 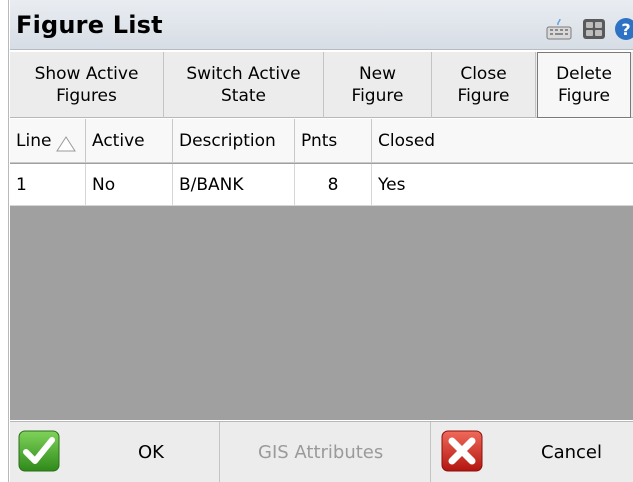 What do you see at coordinates (66, 144) in the screenshot?
I see `sort-ascending-icon` at bounding box center [66, 144].